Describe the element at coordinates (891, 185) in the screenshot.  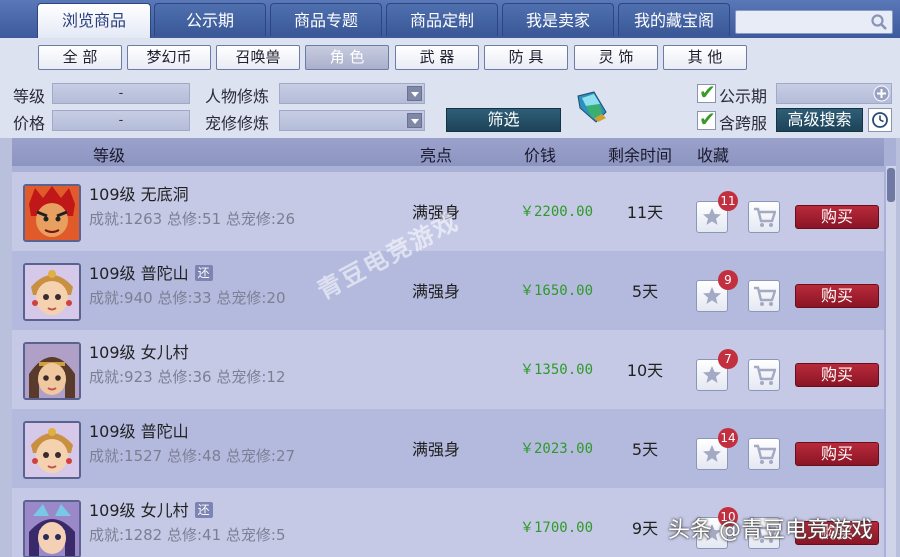
I see `scrollbar-thumb` at that location.